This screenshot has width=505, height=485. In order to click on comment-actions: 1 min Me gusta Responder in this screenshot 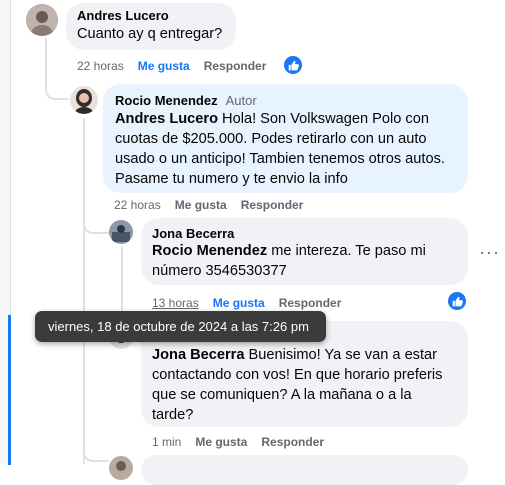, I will do `click(245, 442)`.